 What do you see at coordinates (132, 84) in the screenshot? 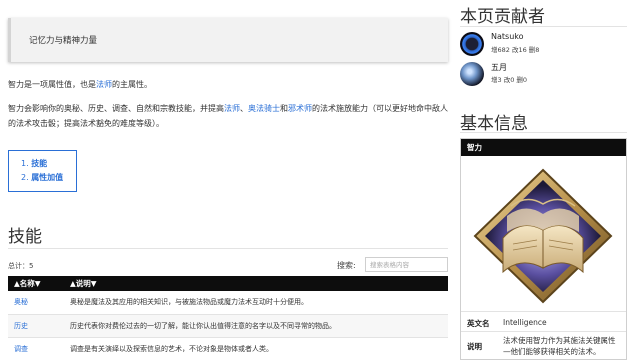
I see `intro-text: 的主属性。` at bounding box center [132, 84].